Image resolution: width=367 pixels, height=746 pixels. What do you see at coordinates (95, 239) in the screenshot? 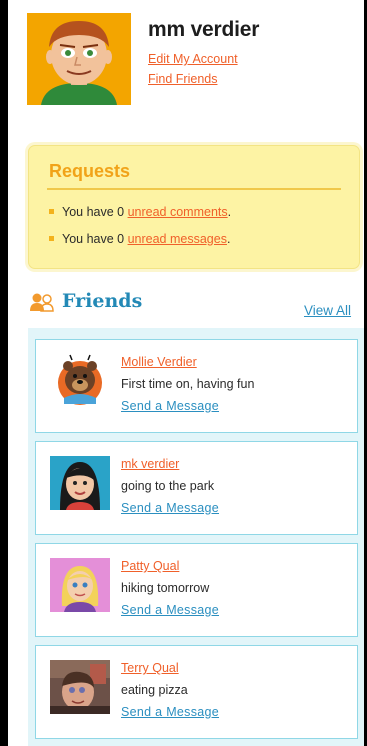
I see `messages-prefix: You have 0` at bounding box center [95, 239].